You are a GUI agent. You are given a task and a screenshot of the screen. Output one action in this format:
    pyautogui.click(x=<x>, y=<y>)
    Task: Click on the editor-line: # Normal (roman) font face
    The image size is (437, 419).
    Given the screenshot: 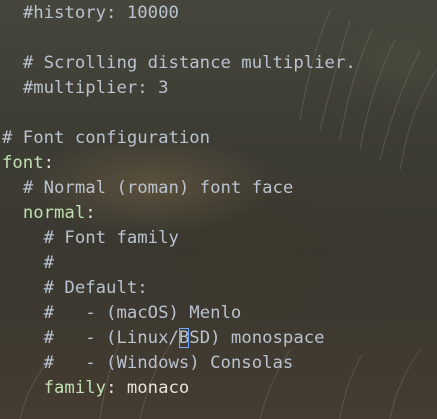 What is the action you would take?
    pyautogui.click(x=148, y=188)
    